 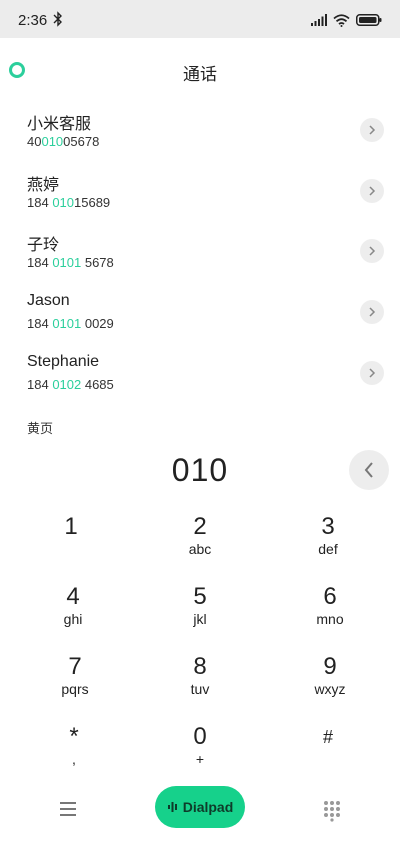 What do you see at coordinates (369, 20) in the screenshot?
I see `battery-icon` at bounding box center [369, 20].